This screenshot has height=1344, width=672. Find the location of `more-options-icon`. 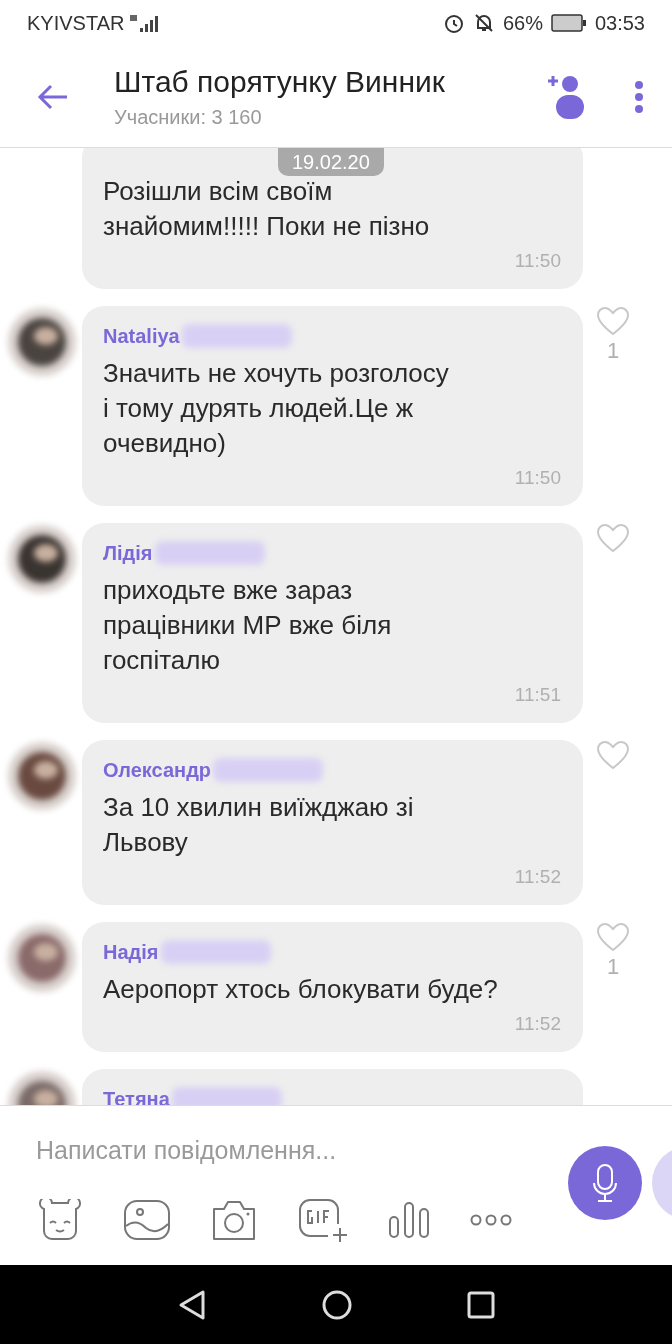

more-options-icon is located at coordinates (491, 1220).